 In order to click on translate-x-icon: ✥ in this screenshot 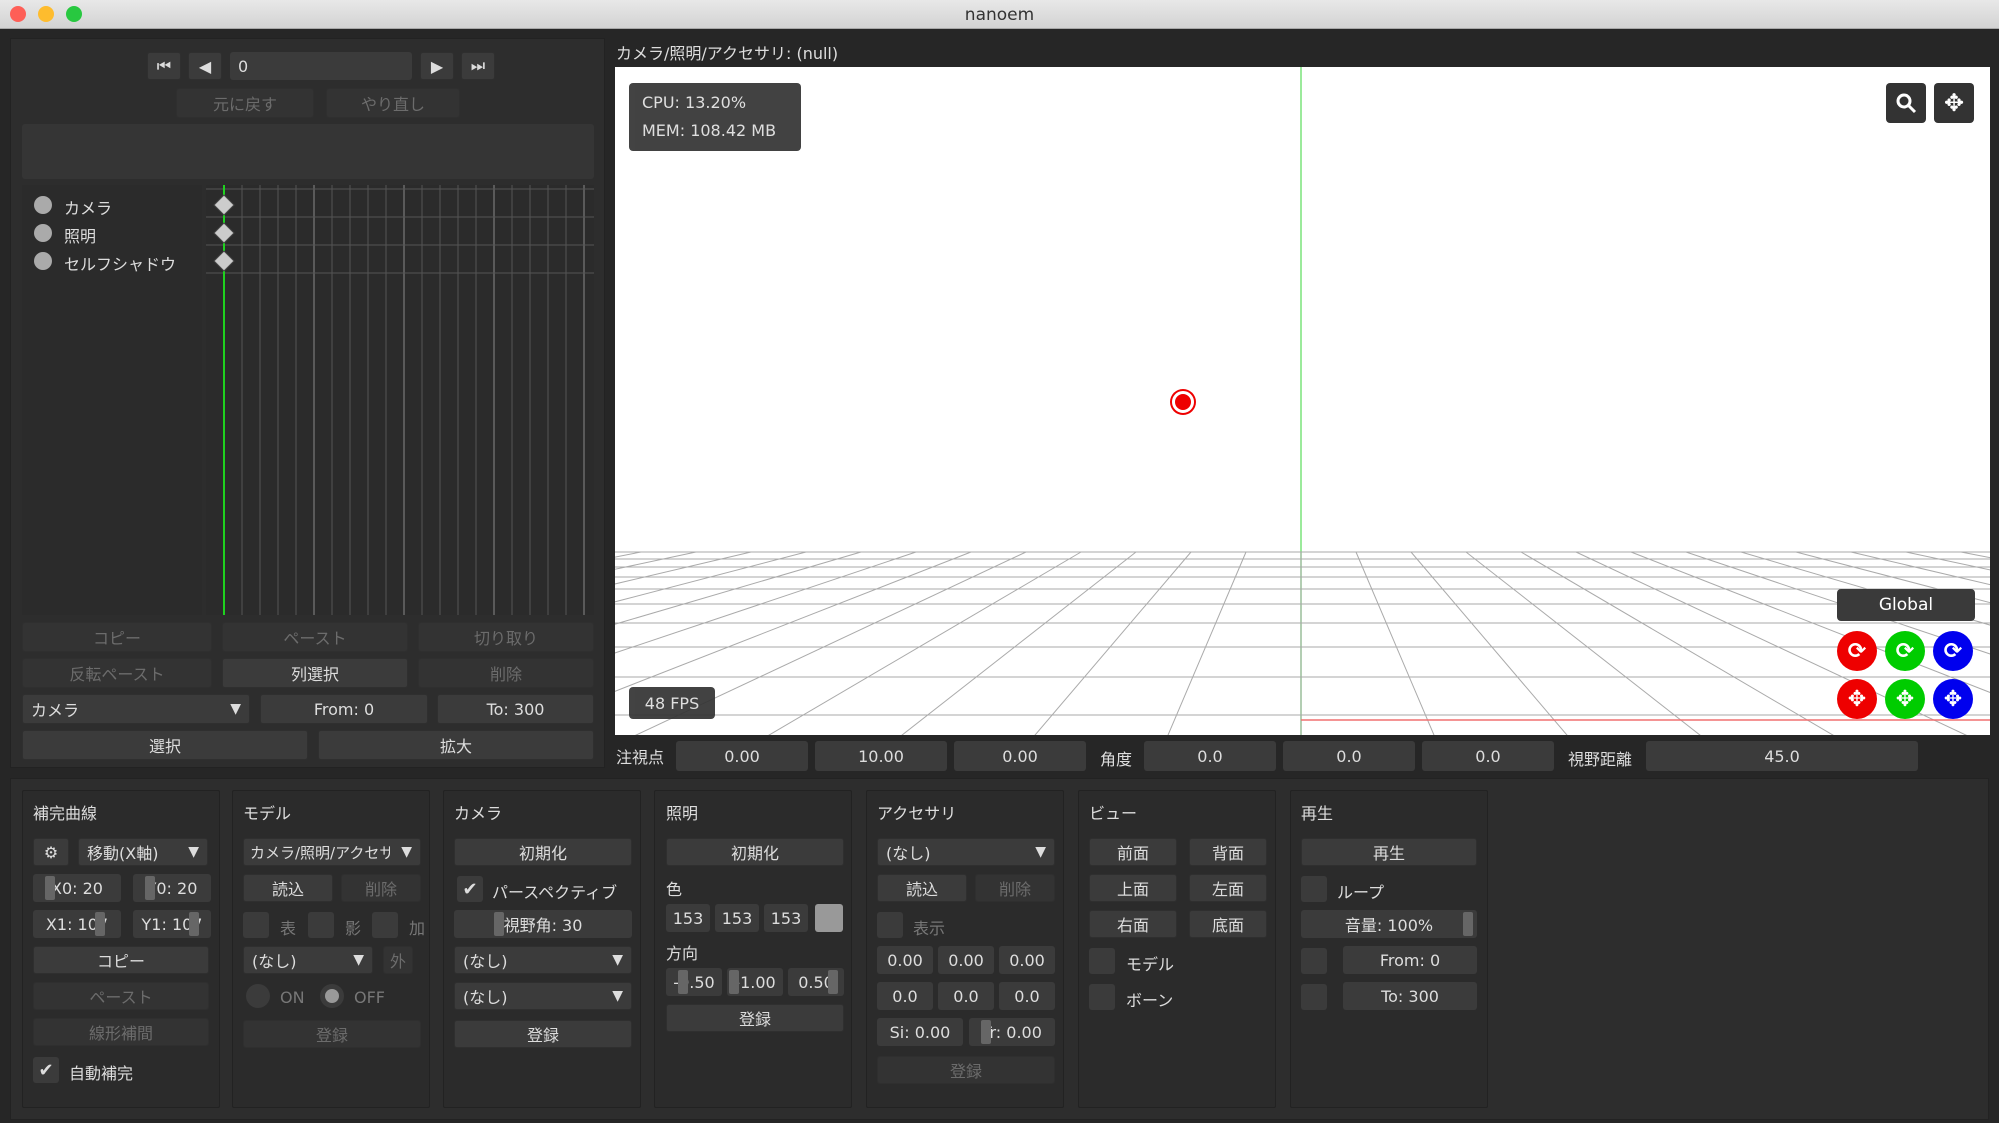, I will do `click(1857, 699)`.